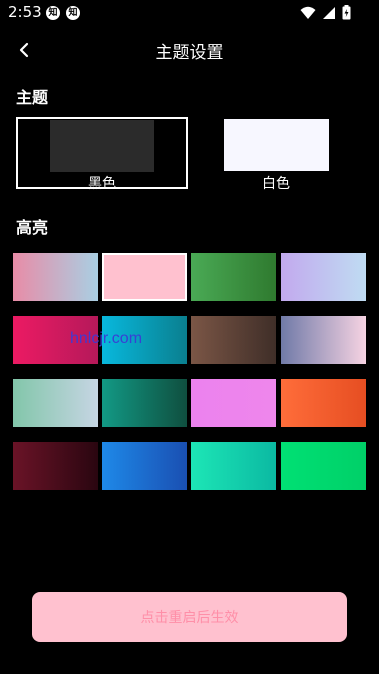 Image resolution: width=379 pixels, height=674 pixels. Describe the element at coordinates (189, 617) in the screenshot. I see `apply-restart-button: 点击重启后生效` at that location.